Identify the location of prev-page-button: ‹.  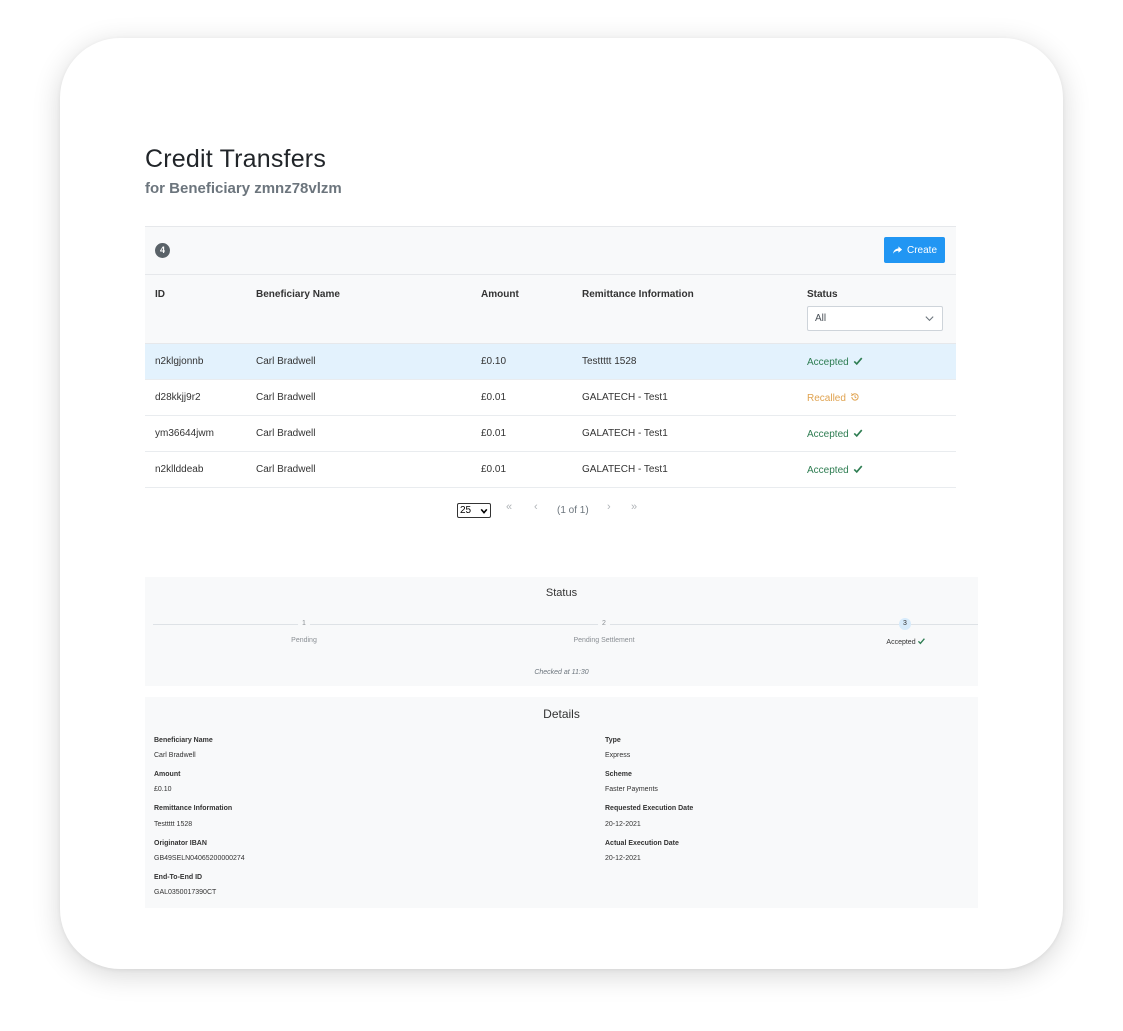
(536, 507).